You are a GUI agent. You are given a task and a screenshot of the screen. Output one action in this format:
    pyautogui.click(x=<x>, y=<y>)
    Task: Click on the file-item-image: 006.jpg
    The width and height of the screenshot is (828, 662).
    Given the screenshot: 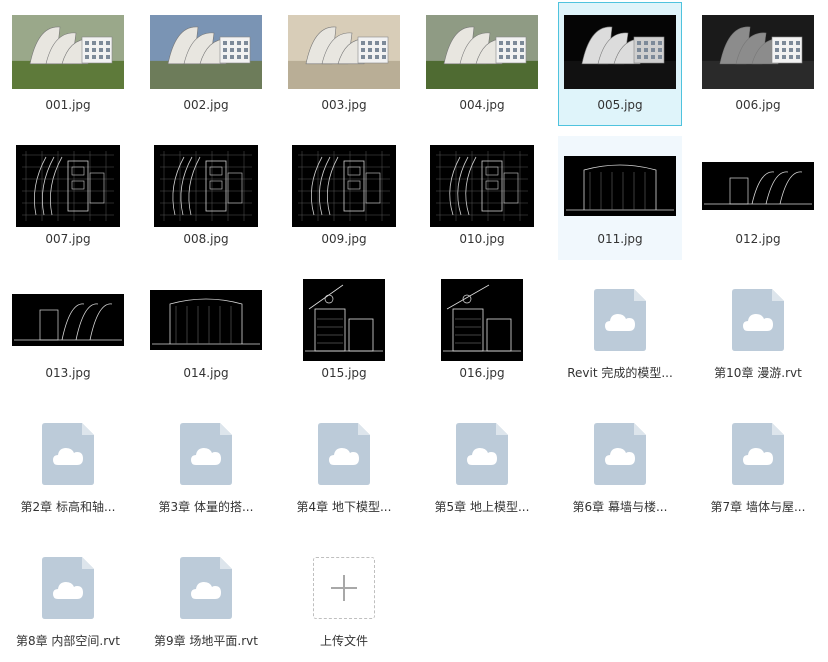 What is the action you would take?
    pyautogui.click(x=758, y=64)
    